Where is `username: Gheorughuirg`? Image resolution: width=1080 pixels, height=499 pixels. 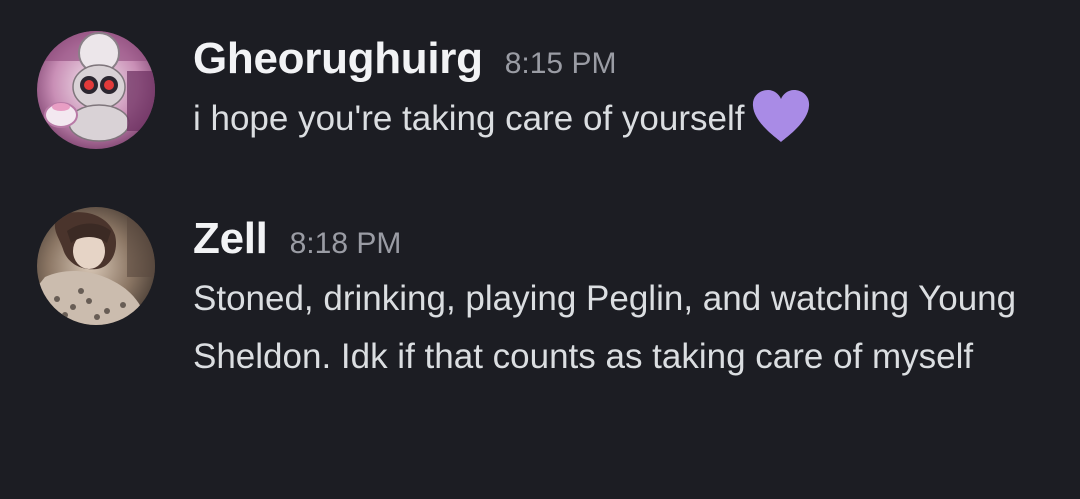
username: Gheorughuirg is located at coordinates (338, 58).